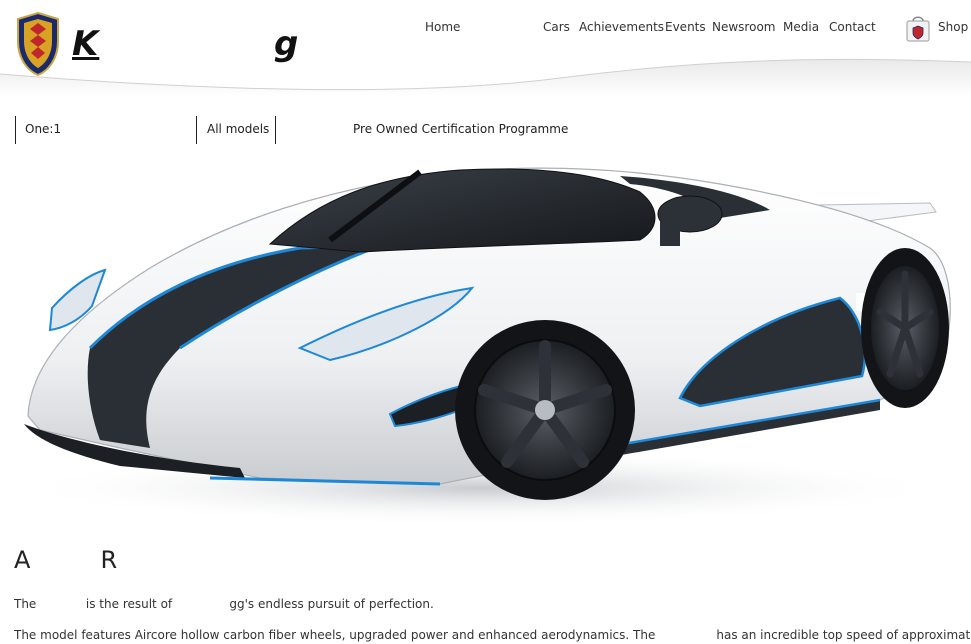 The width and height of the screenshot is (971, 644). Describe the element at coordinates (918, 28) in the screenshot. I see `shopping-bag-icon` at that location.